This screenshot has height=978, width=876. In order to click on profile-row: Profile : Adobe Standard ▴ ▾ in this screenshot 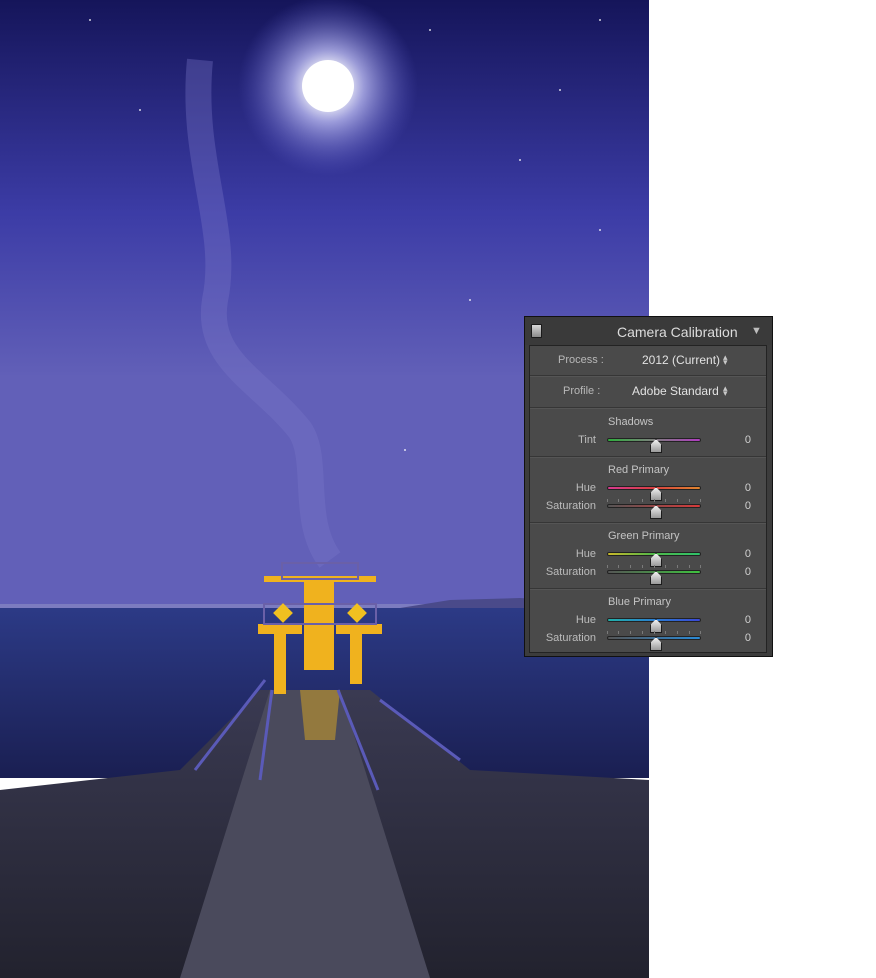, I will do `click(648, 392)`.